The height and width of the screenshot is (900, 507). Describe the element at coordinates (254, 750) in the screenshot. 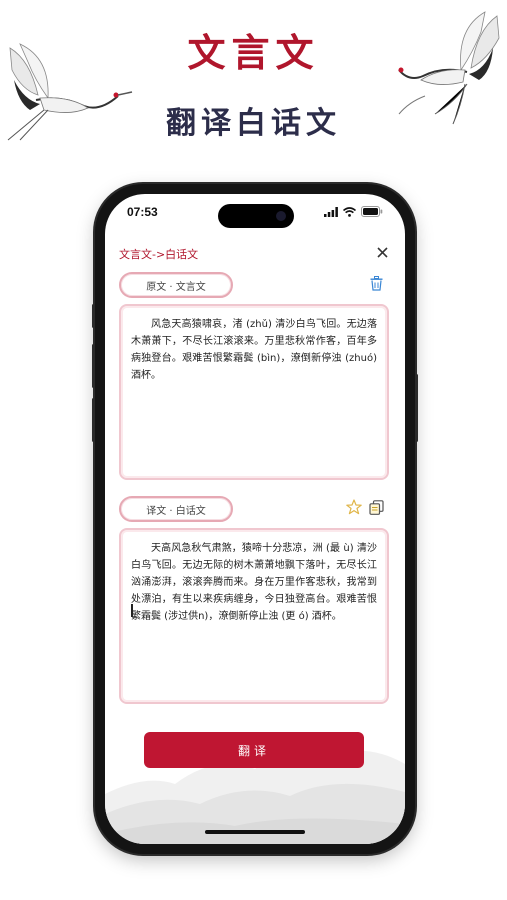

I see `translate-button: 翻译` at that location.